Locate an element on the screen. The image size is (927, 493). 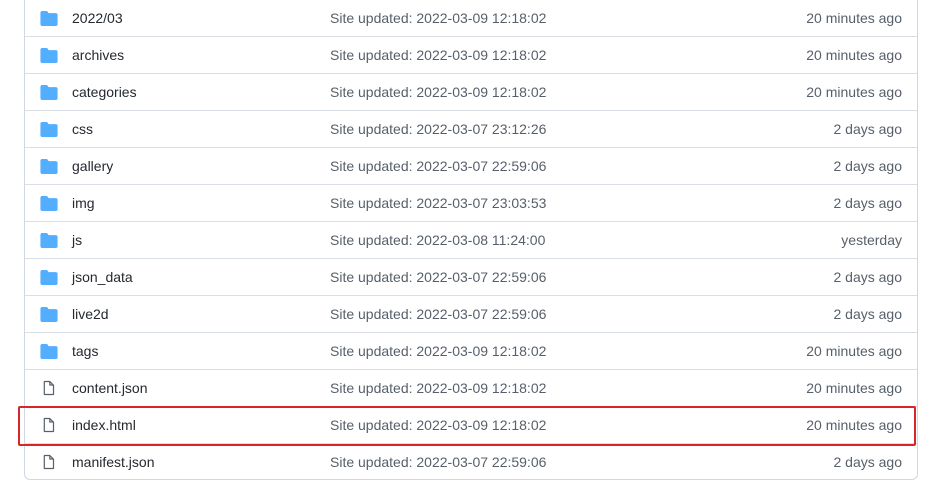
commit-message: Site updated: 2022-03-07 23:12:26 is located at coordinates (438, 129).